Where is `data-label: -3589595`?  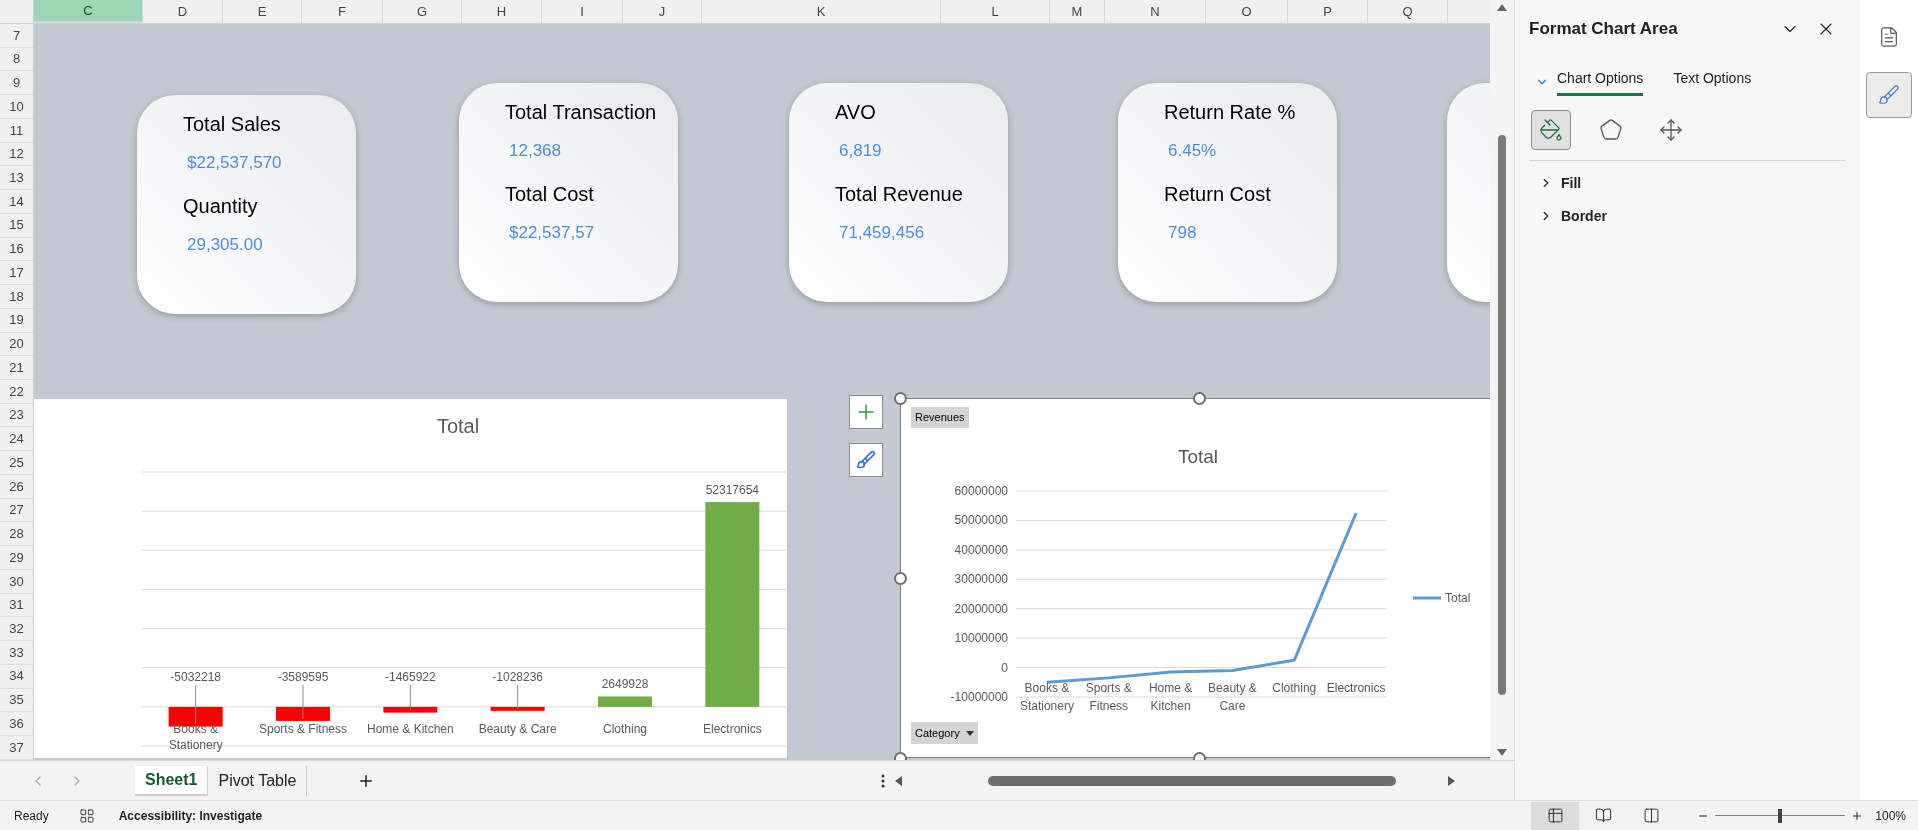 data-label: -3589595 is located at coordinates (303, 677).